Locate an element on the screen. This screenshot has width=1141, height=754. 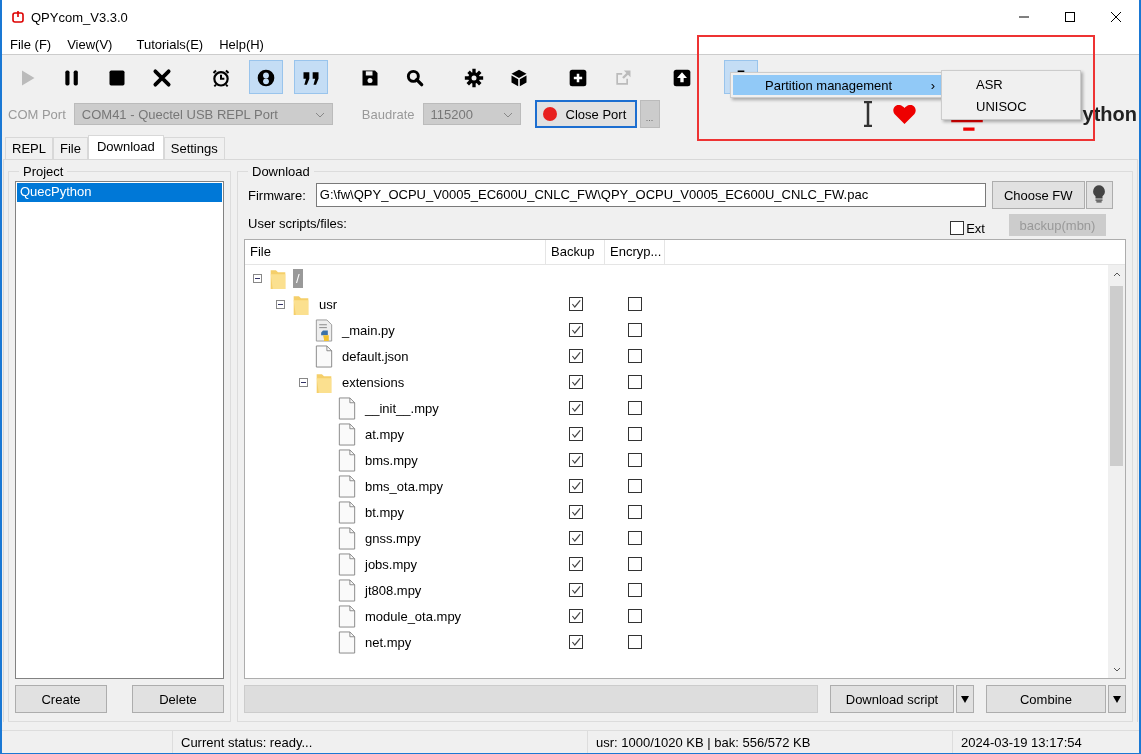
lightbulb-icon is located at coordinates (1099, 194).